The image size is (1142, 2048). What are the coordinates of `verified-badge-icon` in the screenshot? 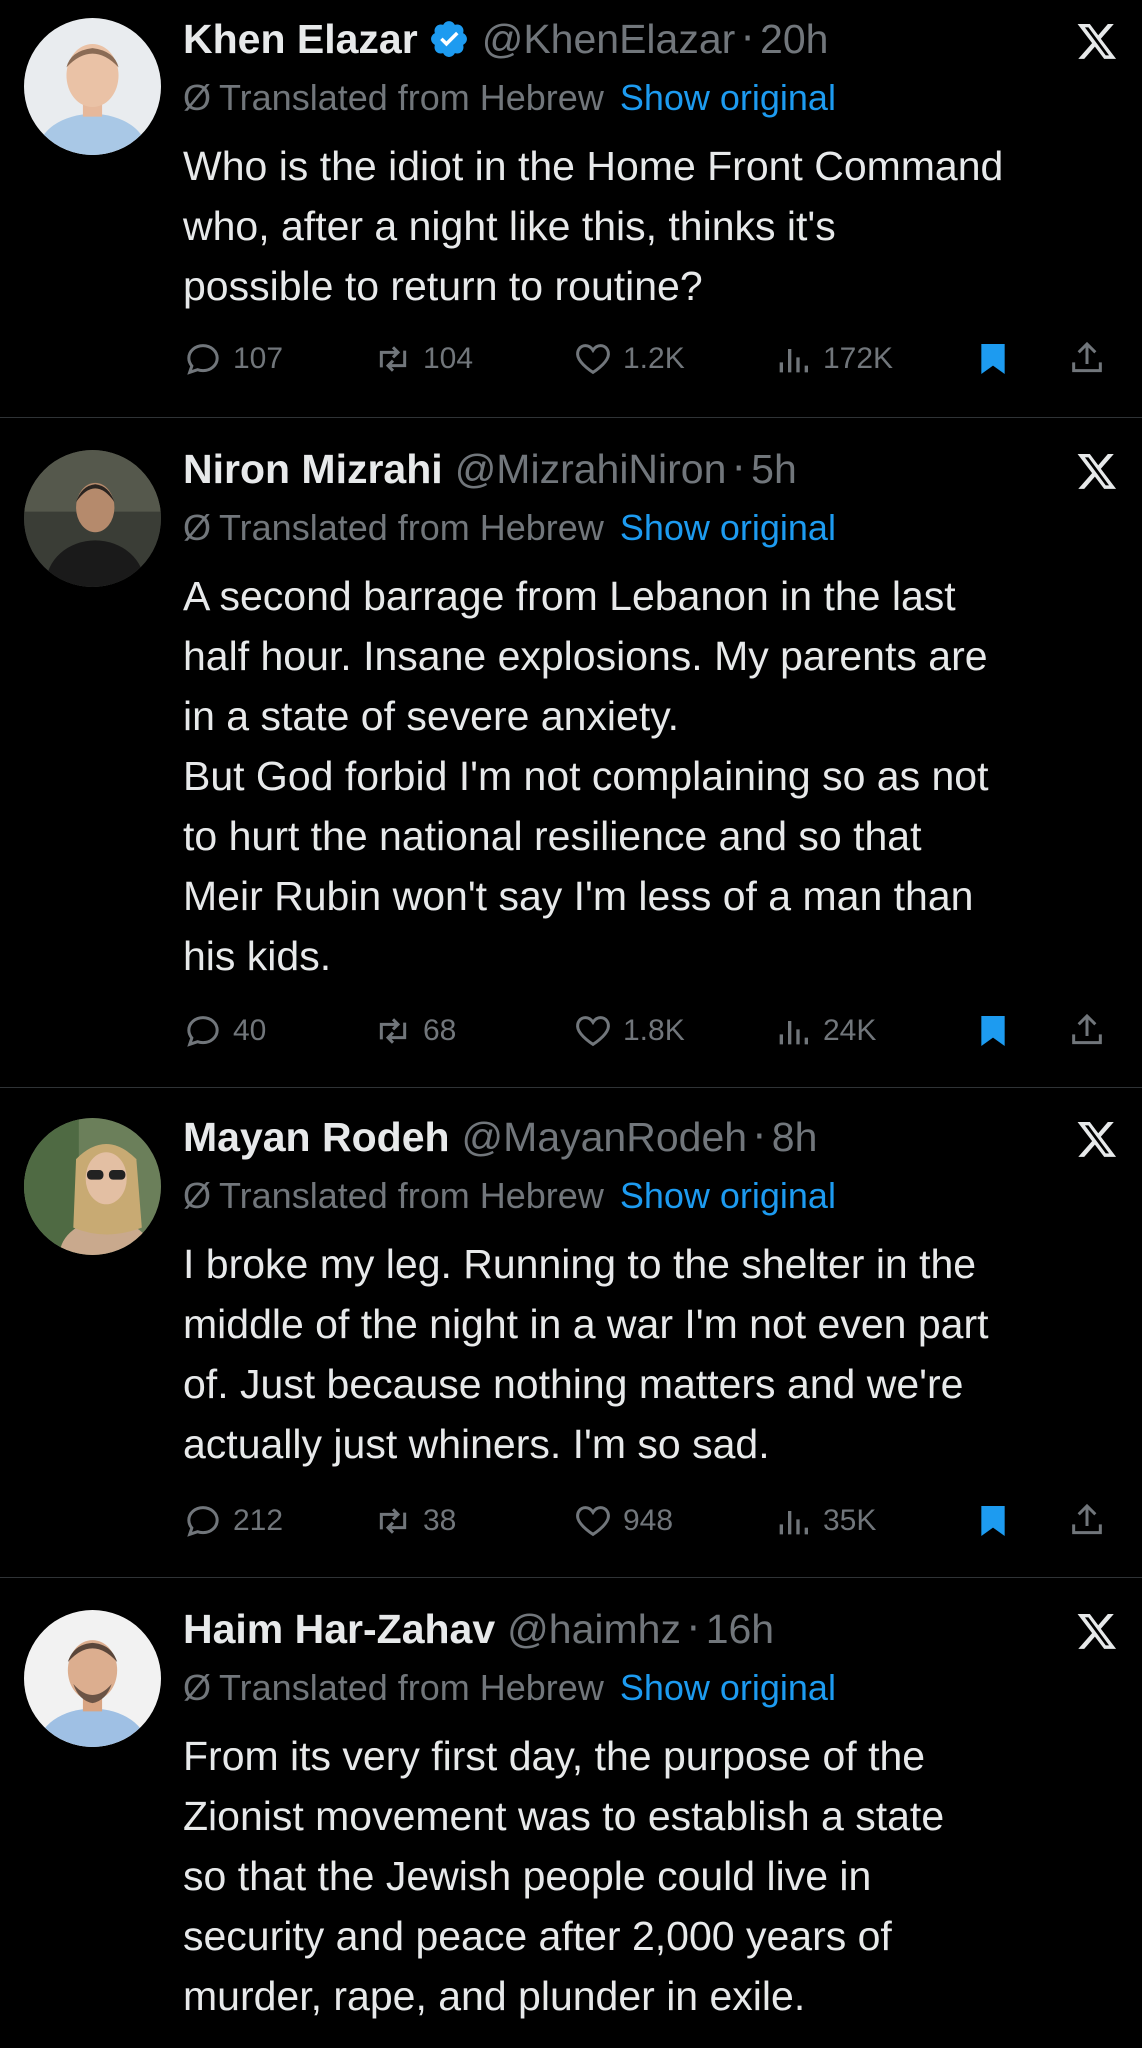 It's located at (448, 39).